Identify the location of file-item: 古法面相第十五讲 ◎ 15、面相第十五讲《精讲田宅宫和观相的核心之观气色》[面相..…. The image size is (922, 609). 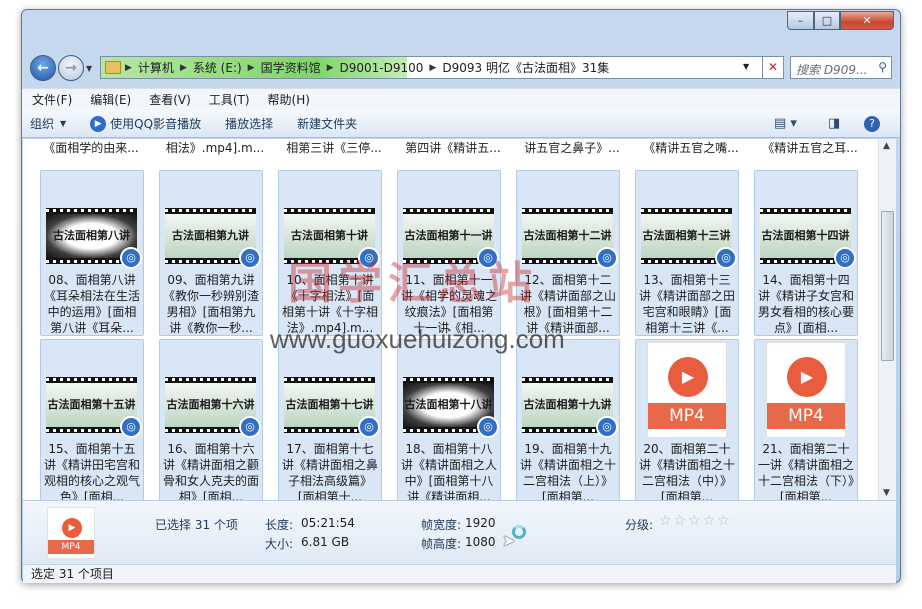
(92, 419).